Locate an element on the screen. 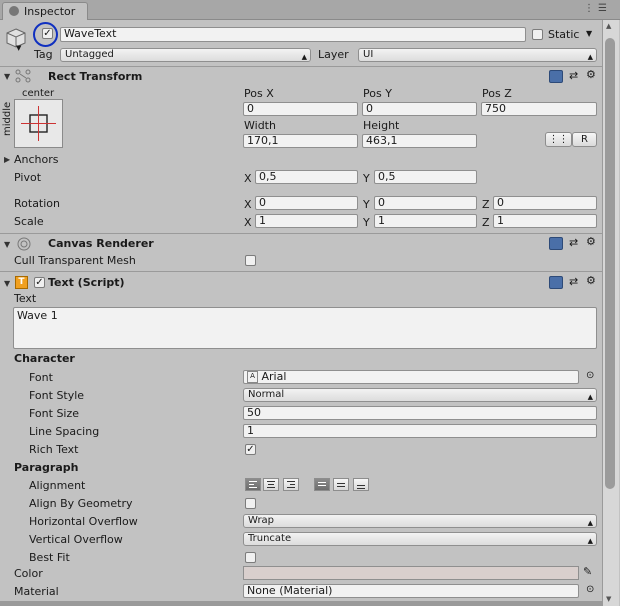 The width and height of the screenshot is (620, 606). align-top-icon is located at coordinates (322, 485).